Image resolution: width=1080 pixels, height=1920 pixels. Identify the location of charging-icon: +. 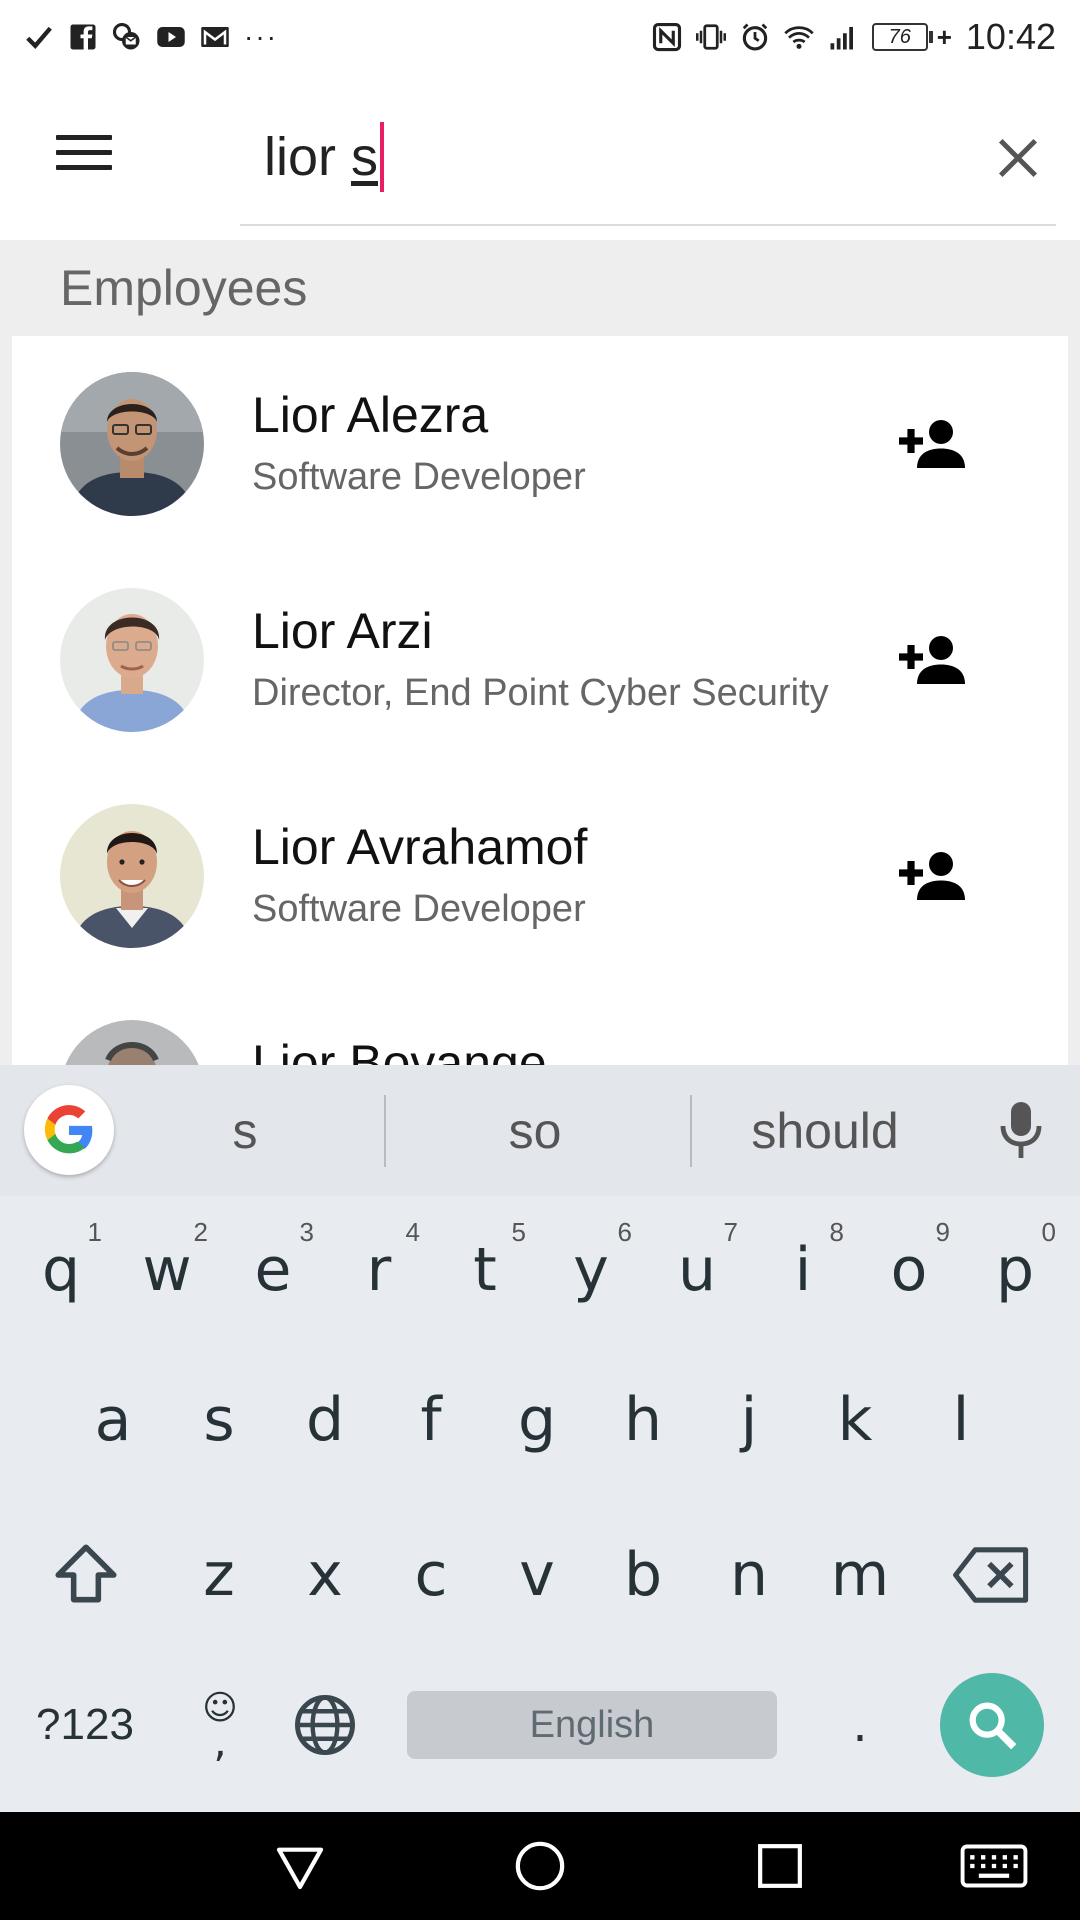
(944, 36).